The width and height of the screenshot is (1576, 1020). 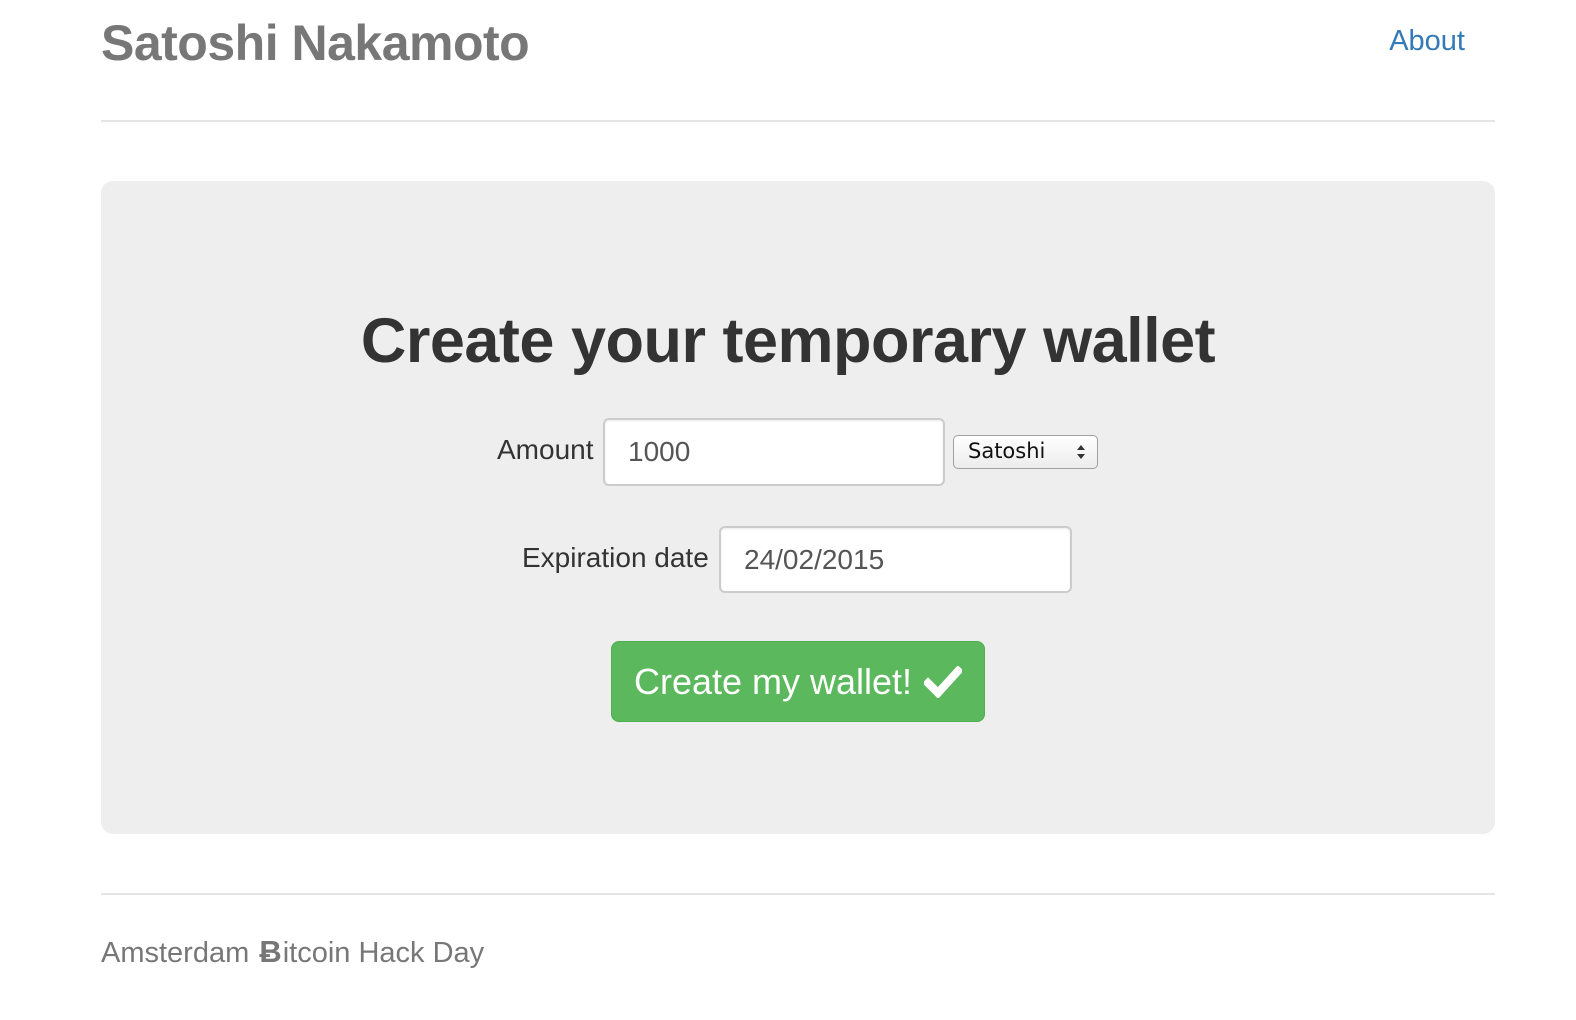 What do you see at coordinates (774, 452) in the screenshot?
I see `amount-input` at bounding box center [774, 452].